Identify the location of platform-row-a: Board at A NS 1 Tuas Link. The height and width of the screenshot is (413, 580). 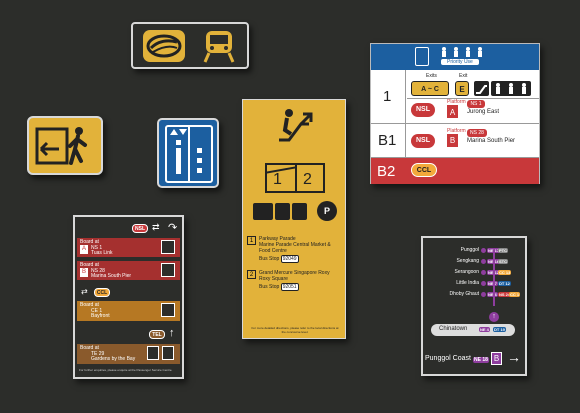
(128, 247).